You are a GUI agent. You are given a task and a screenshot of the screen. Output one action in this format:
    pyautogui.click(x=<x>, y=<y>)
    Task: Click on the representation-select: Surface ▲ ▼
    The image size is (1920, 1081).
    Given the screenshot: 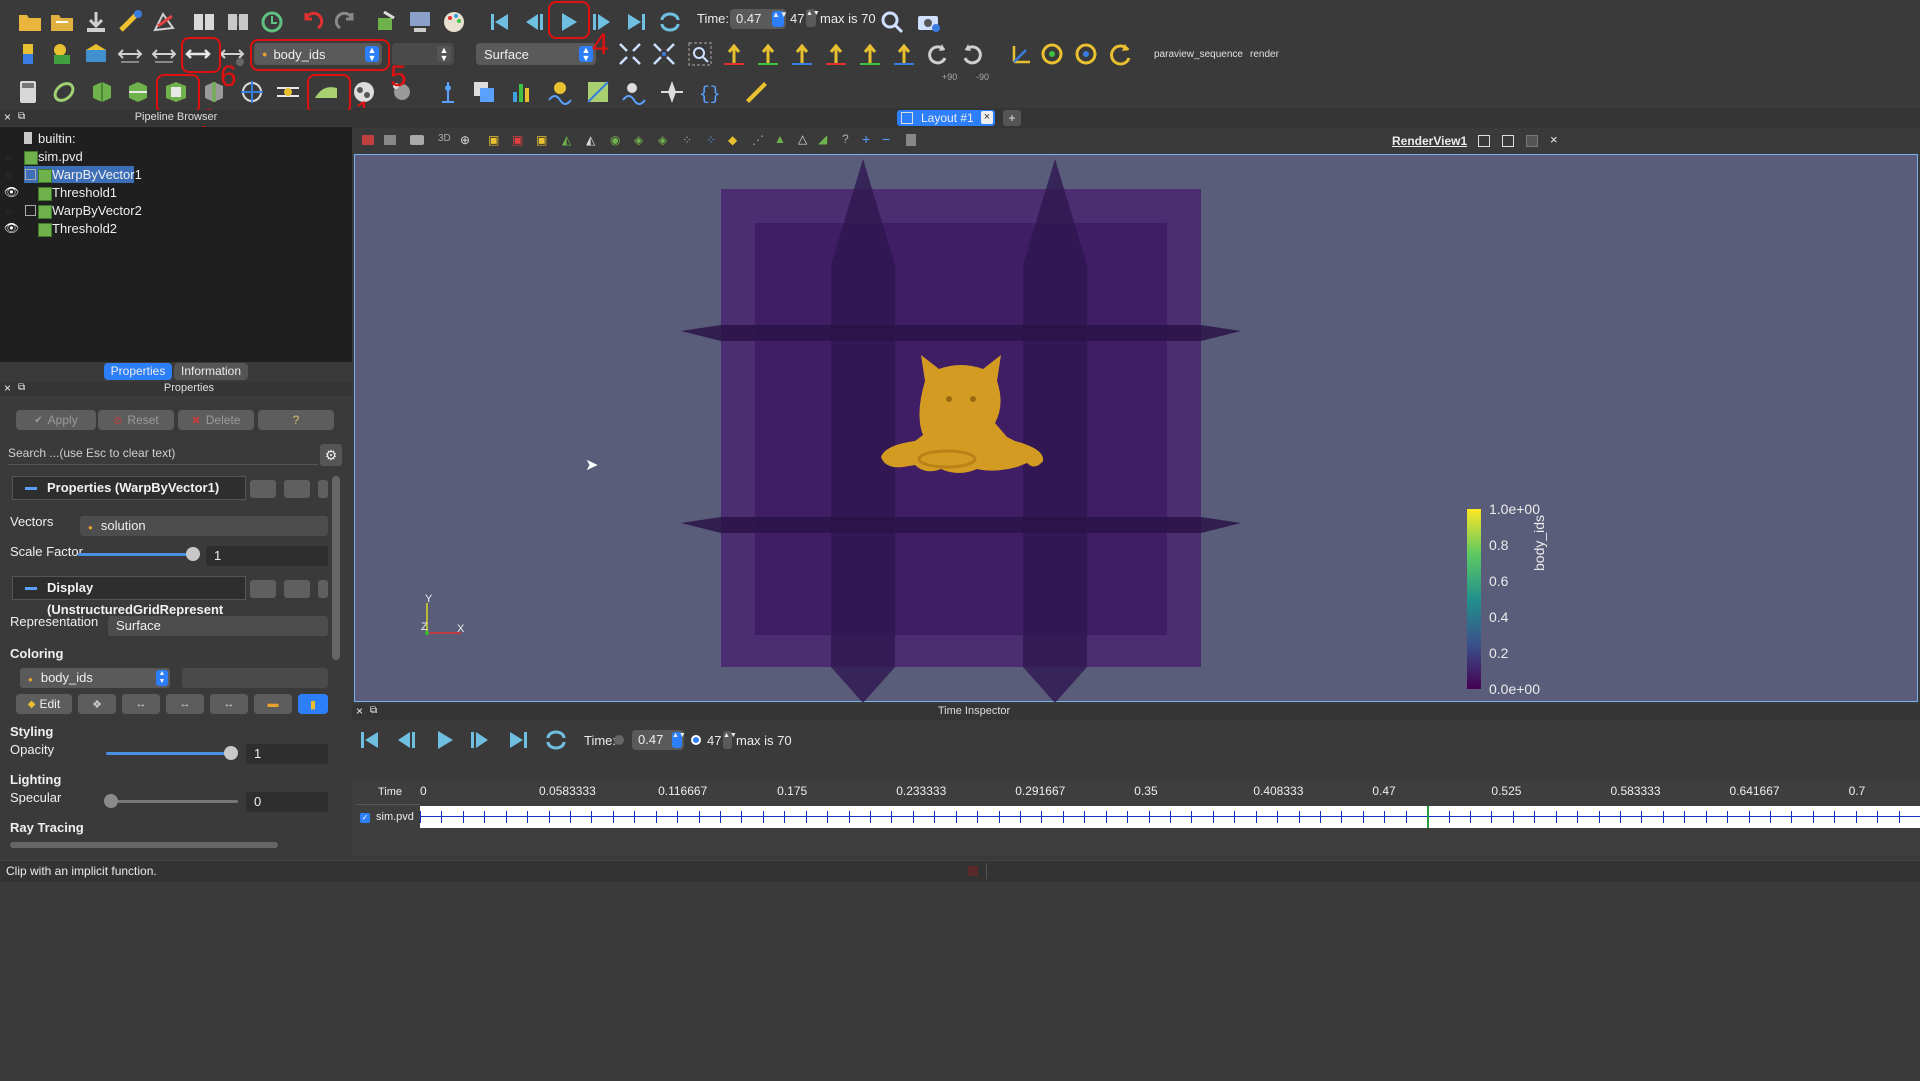 What is the action you would take?
    pyautogui.click(x=536, y=54)
    